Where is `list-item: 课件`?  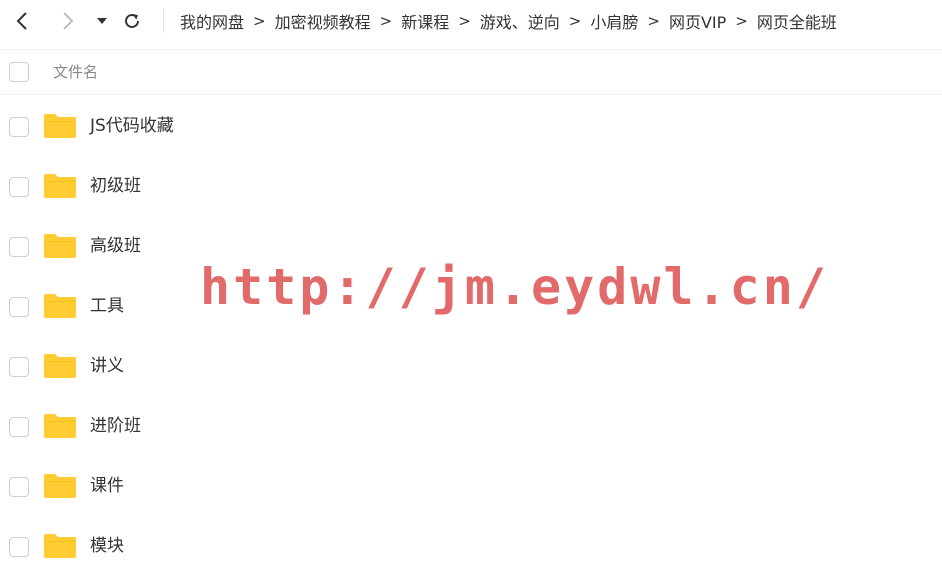 list-item: 课件 is located at coordinates (471, 486).